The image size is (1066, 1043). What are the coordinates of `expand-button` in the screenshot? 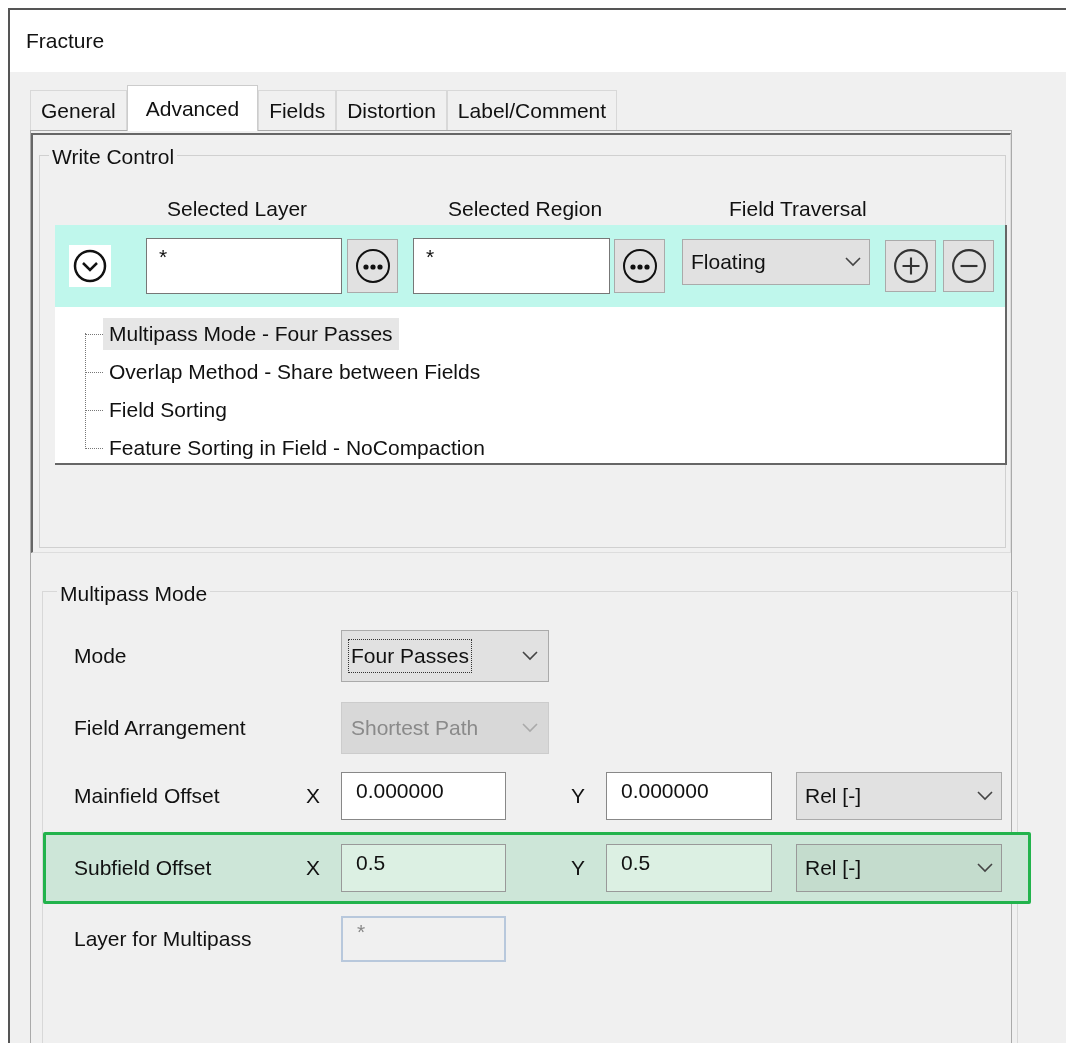 It's located at (90, 266).